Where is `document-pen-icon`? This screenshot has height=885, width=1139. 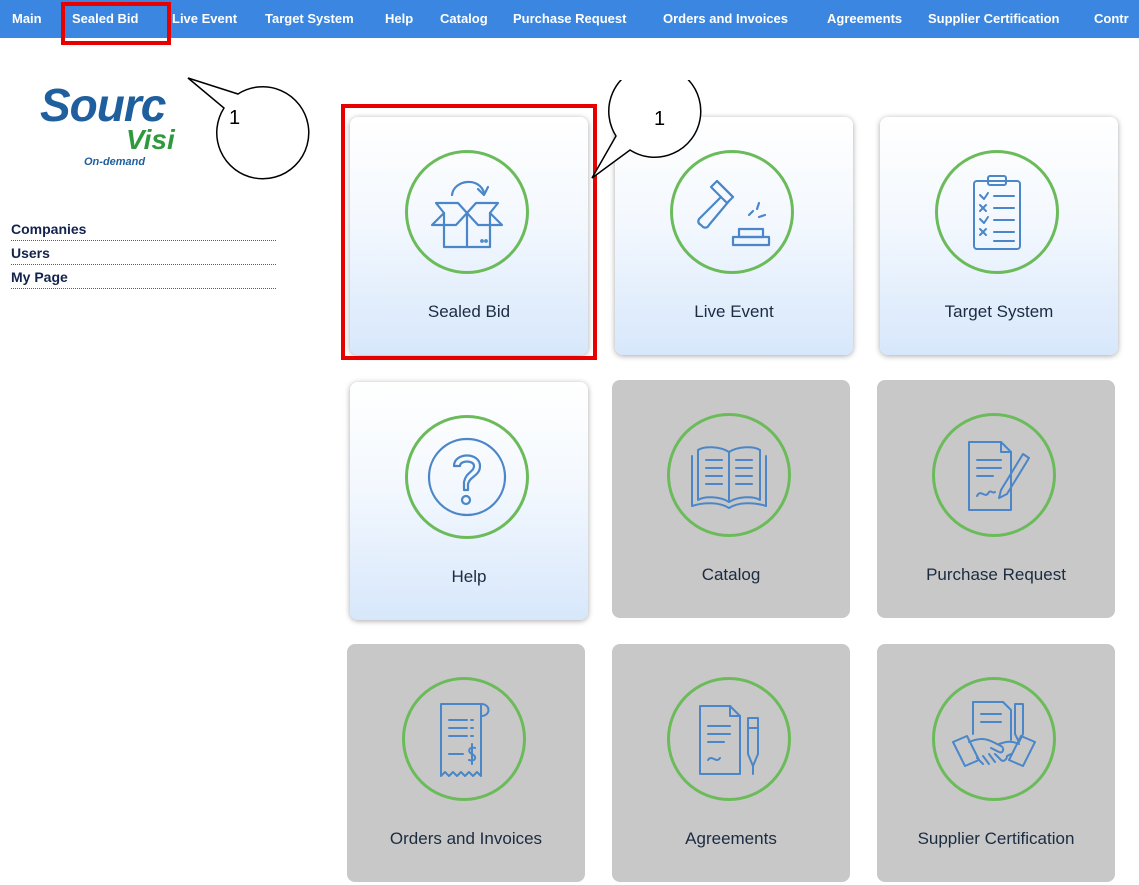
document-pen-icon is located at coordinates (999, 476).